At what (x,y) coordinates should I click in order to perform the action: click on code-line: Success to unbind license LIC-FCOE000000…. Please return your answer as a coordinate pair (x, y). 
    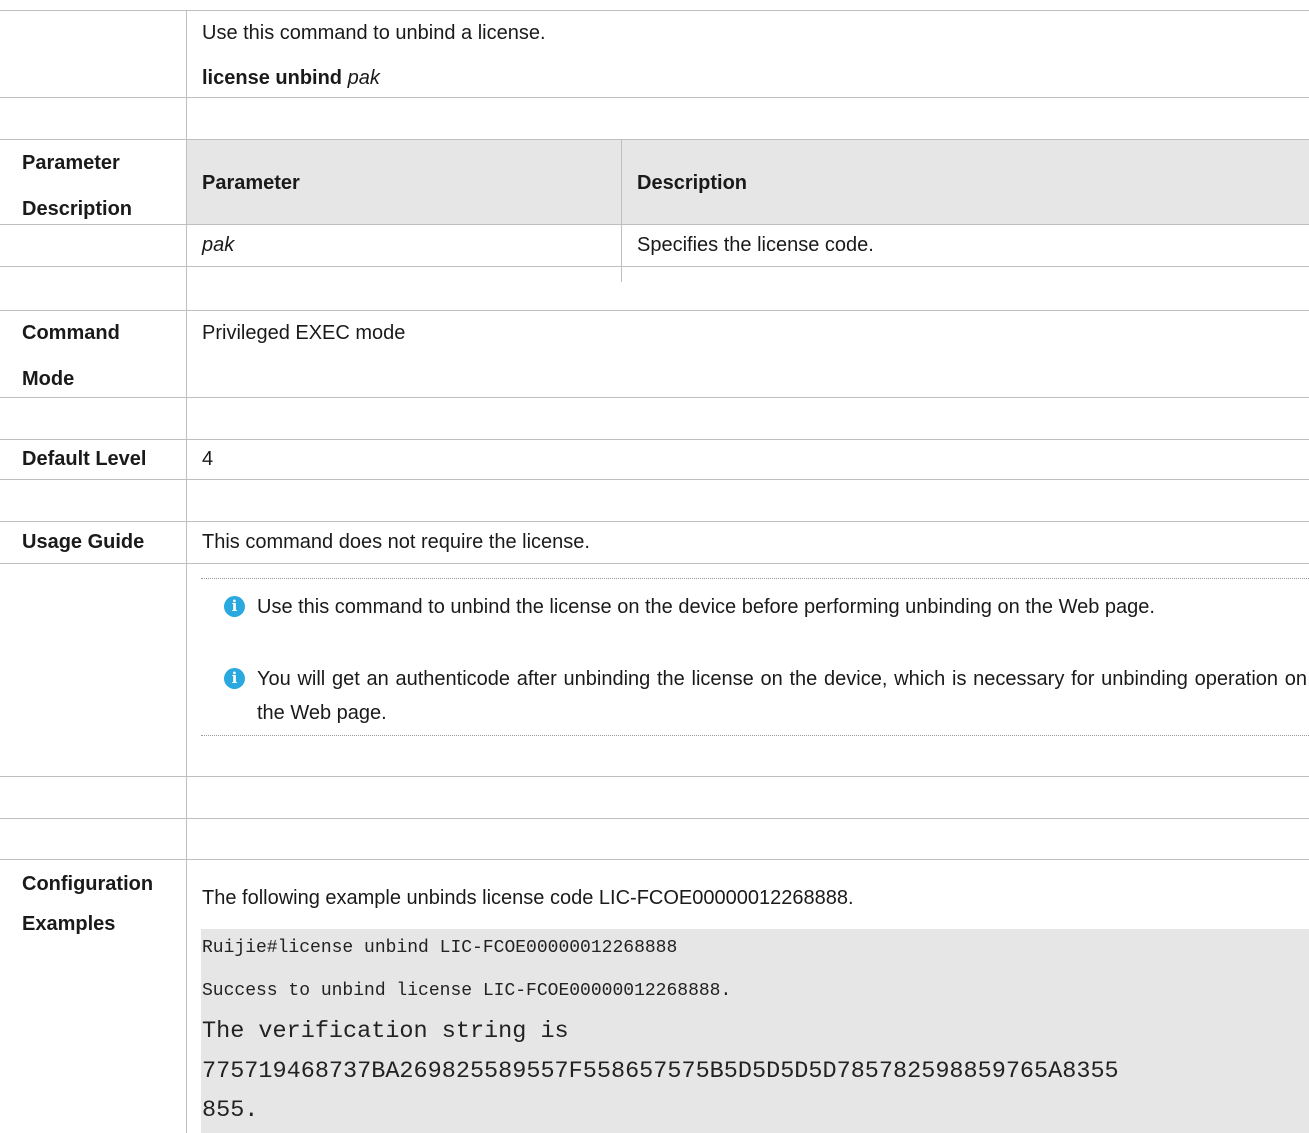
    Looking at the image, I should click on (467, 991).